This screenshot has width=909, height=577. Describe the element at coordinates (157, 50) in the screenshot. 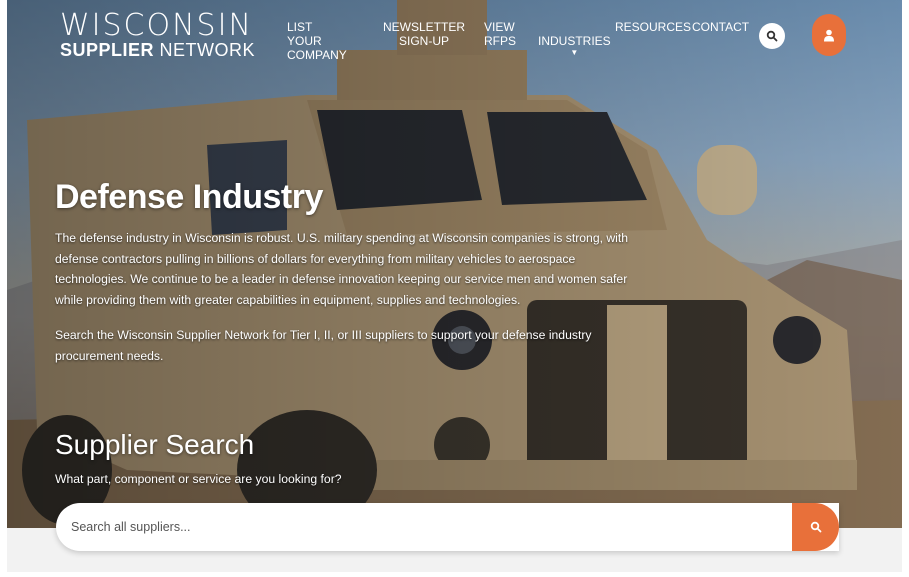

I see `logo-line-2: SUPPLIER NETWORK` at that location.